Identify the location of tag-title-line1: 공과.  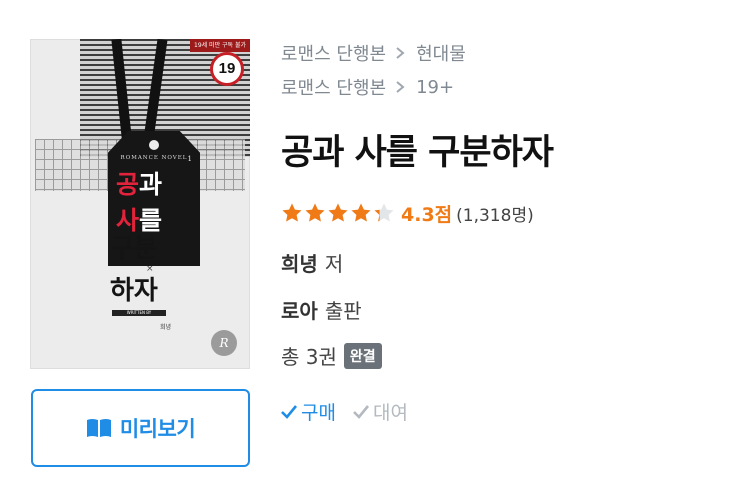
(139, 184).